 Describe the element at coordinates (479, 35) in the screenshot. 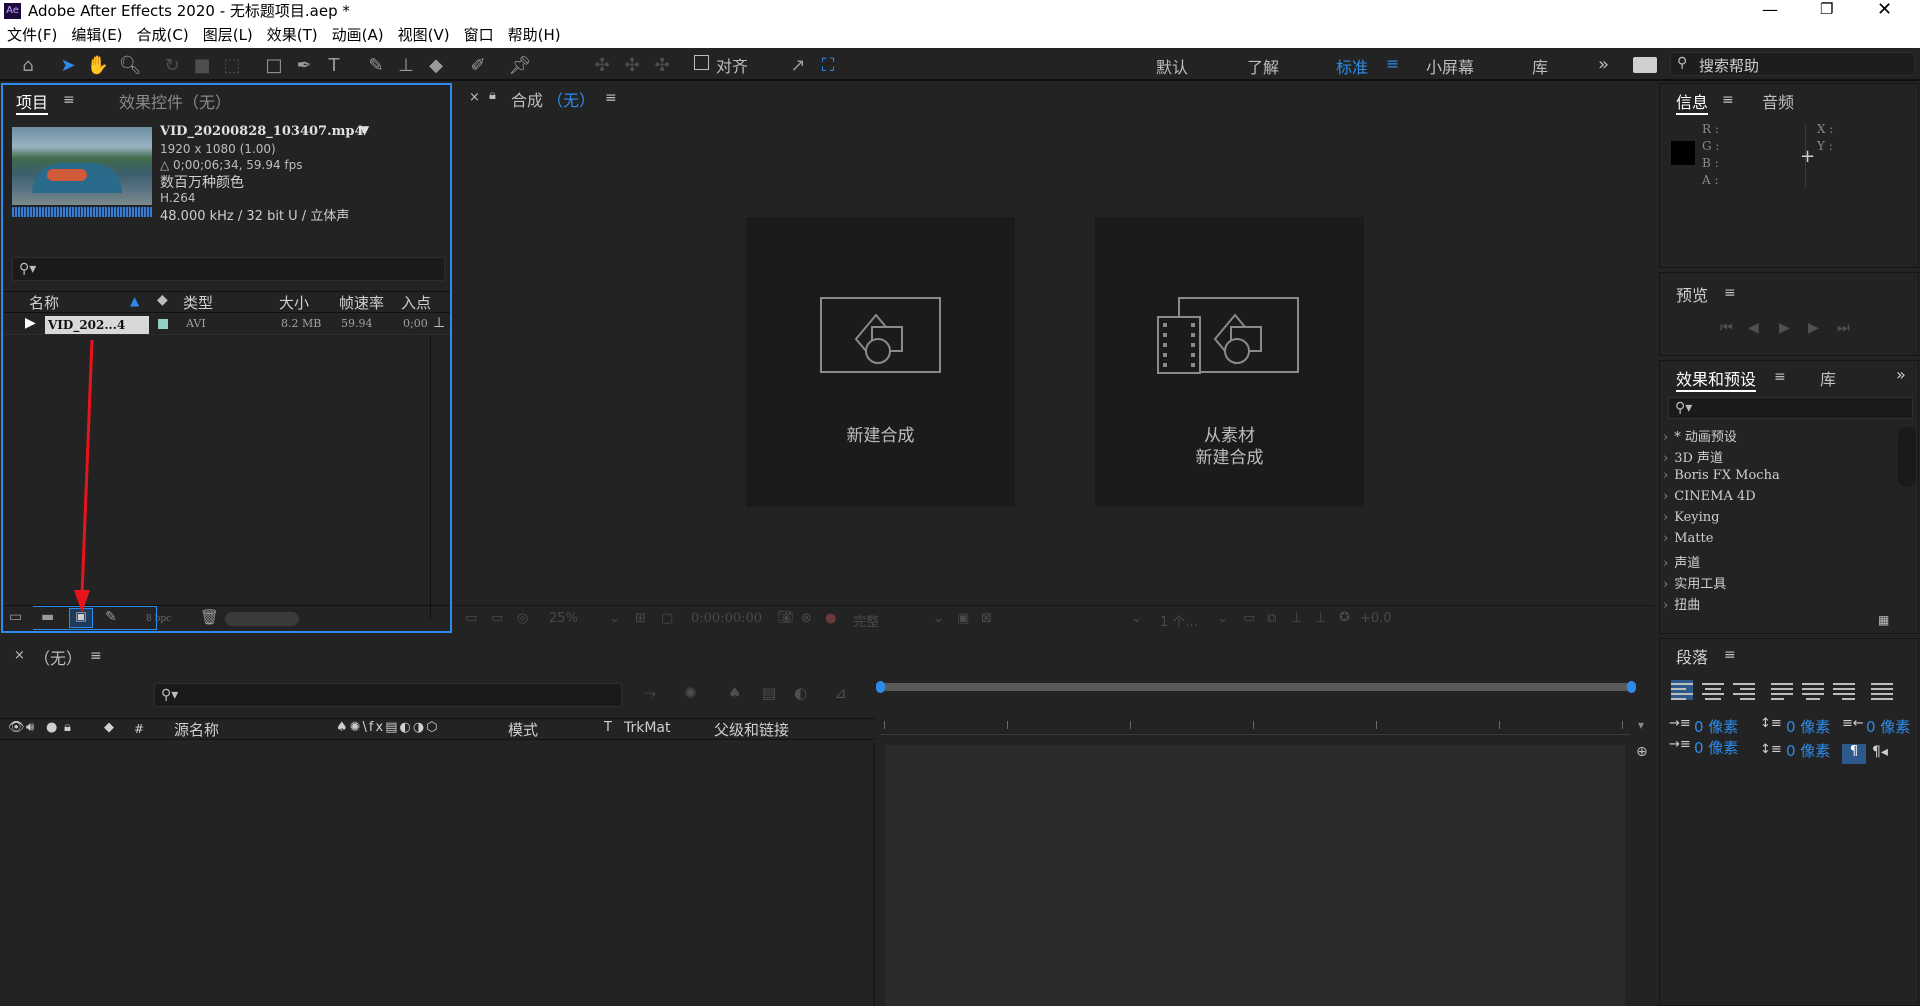

I see `menu-window: 窗口` at that location.